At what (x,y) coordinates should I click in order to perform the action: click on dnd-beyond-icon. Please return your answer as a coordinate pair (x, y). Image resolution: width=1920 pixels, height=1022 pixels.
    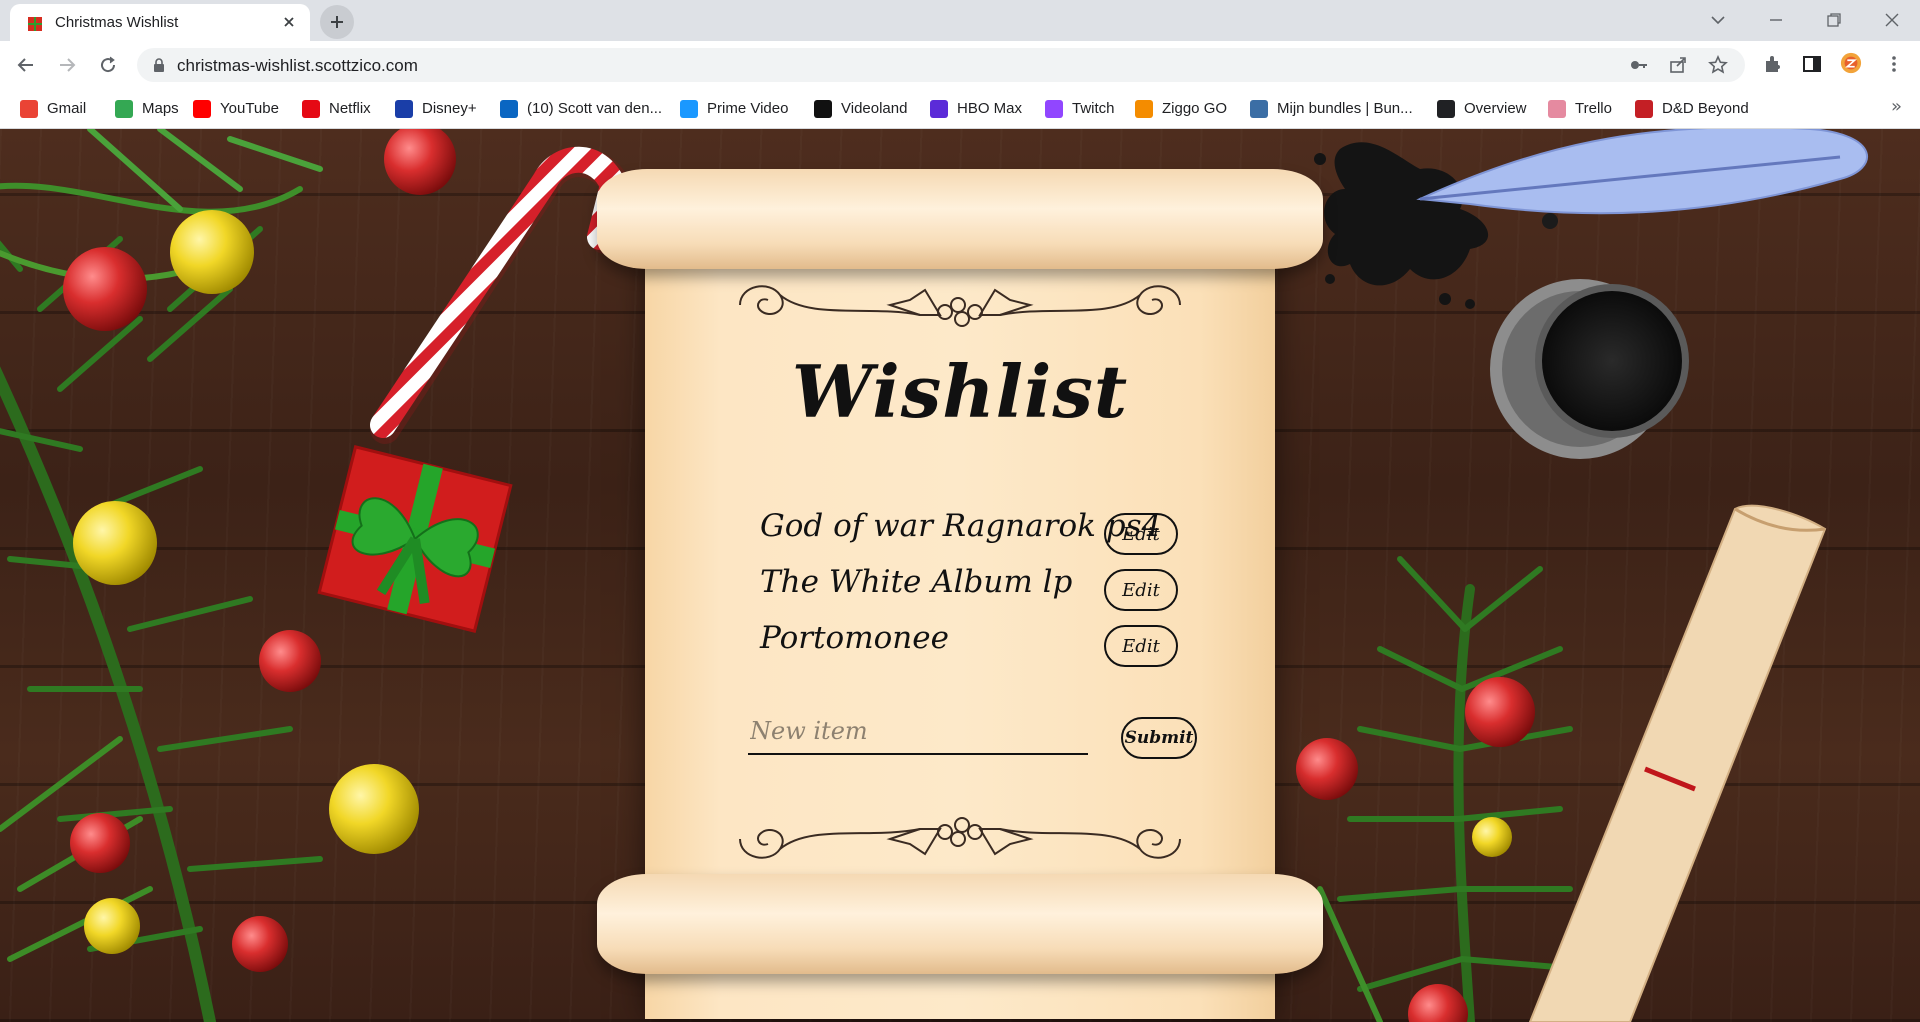
    Looking at the image, I should click on (1644, 108).